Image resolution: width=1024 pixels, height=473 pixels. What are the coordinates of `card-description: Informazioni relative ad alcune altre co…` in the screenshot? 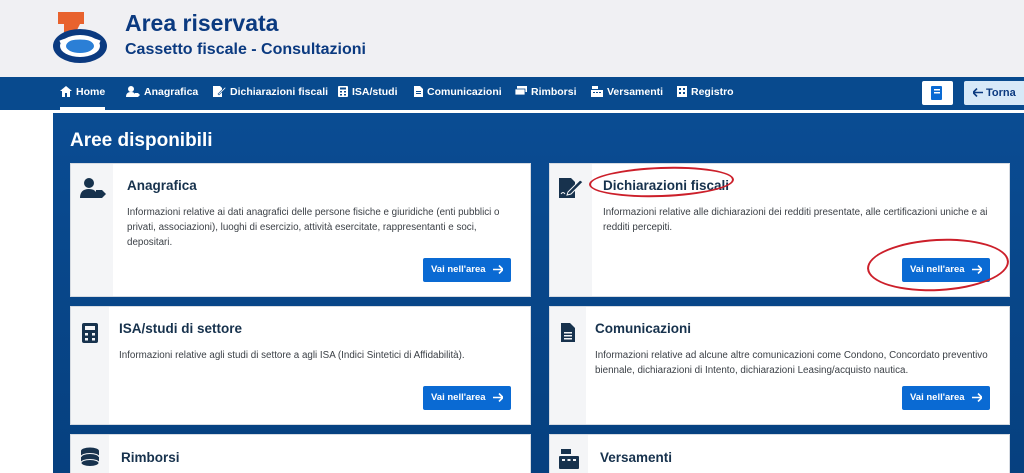 It's located at (791, 363).